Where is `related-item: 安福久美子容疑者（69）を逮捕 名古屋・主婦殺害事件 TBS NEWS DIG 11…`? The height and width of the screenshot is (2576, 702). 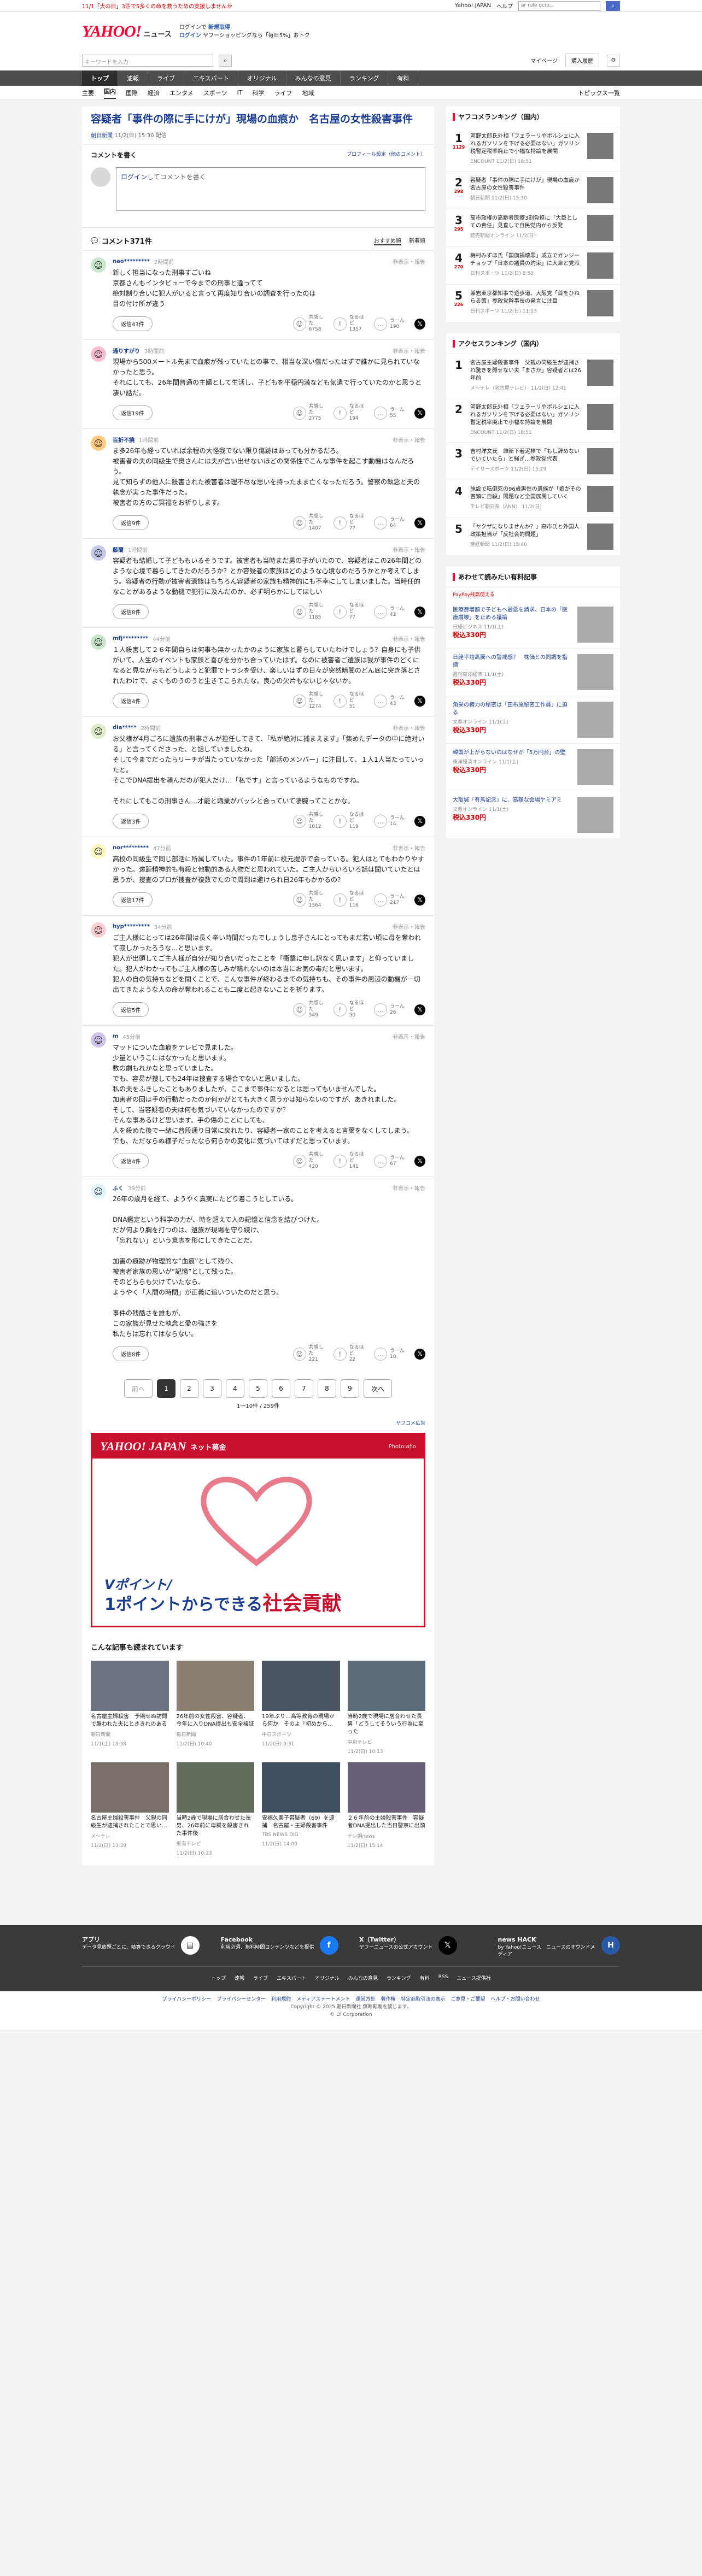 related-item: 安福久美子容疑者（69）を逮捕 名古屋・主婦殺害事件 TBS NEWS DIG 11… is located at coordinates (301, 1809).